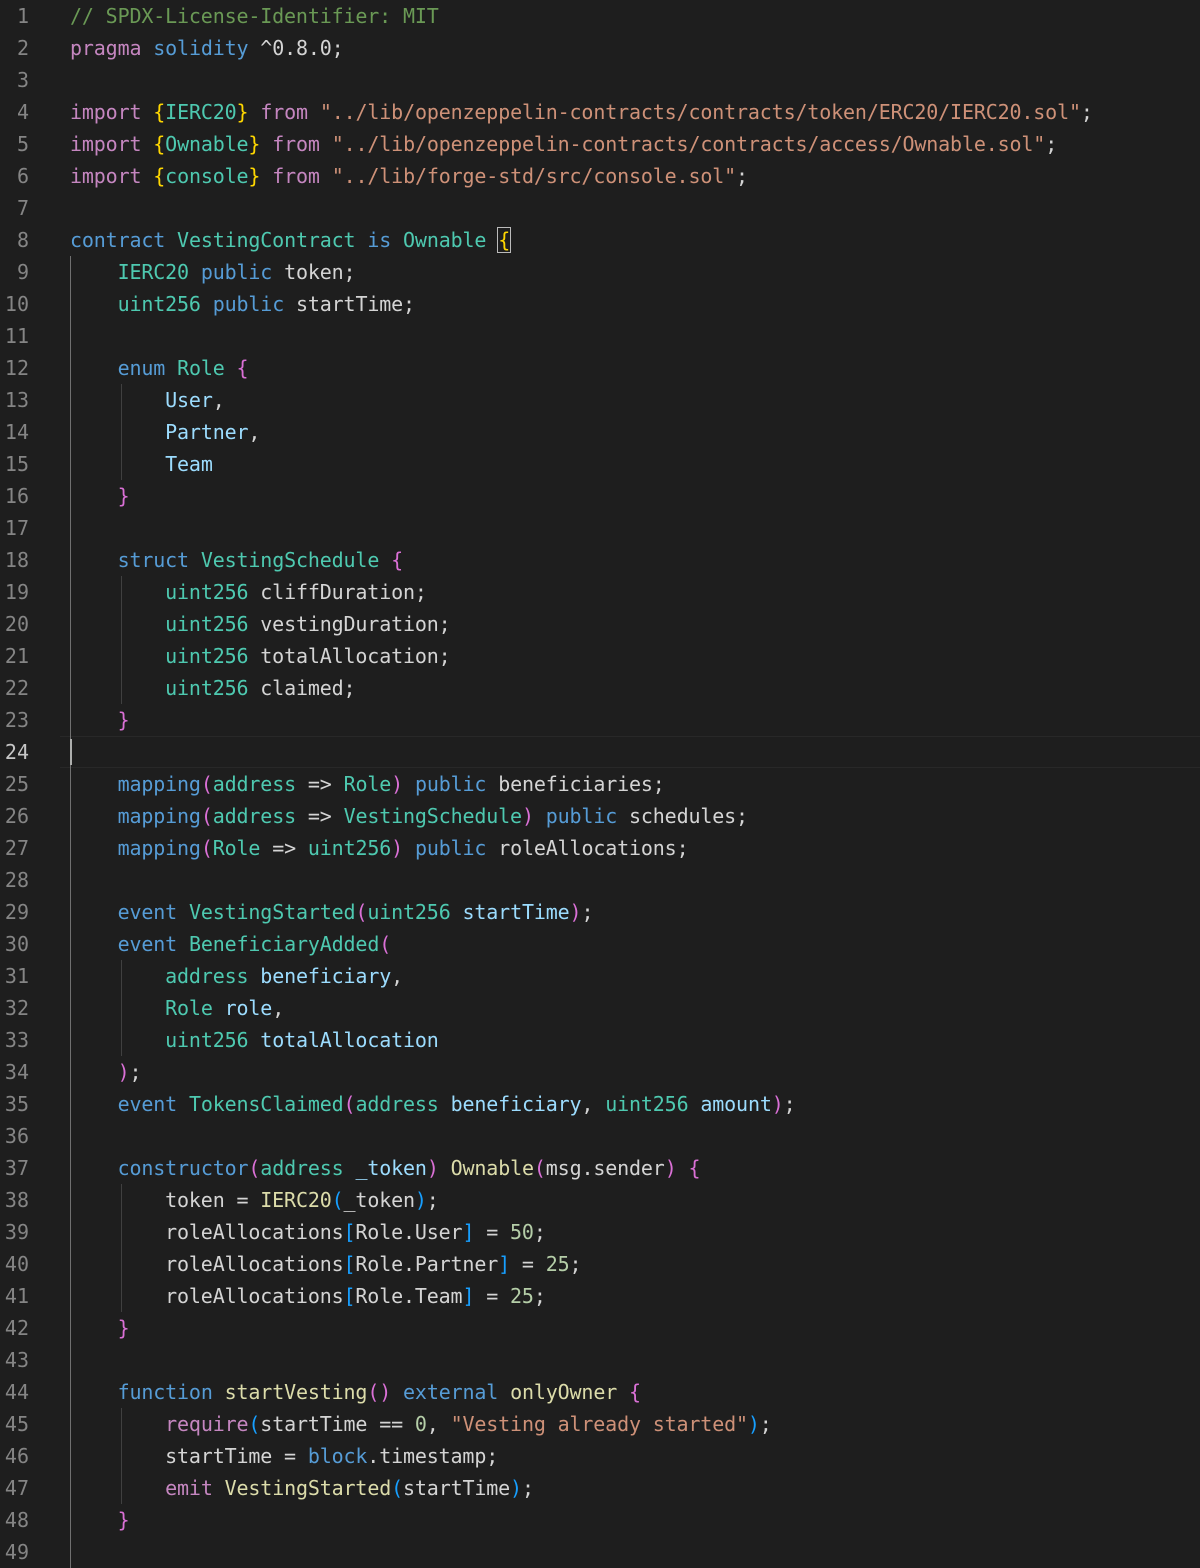 The height and width of the screenshot is (1568, 1200). I want to click on code-line: uint256 public startTime;, so click(242, 304).